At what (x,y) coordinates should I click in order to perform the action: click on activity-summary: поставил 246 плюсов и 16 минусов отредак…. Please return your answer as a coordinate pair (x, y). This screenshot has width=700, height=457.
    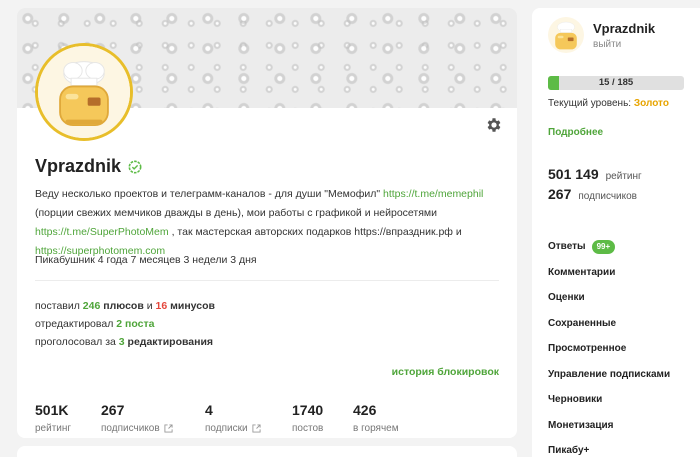
    Looking at the image, I should click on (125, 324).